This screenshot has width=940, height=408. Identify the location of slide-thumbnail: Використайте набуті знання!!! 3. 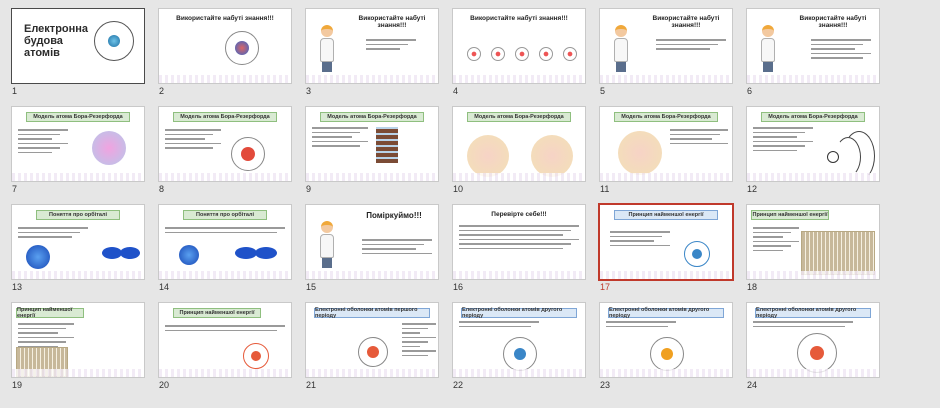
(372, 55).